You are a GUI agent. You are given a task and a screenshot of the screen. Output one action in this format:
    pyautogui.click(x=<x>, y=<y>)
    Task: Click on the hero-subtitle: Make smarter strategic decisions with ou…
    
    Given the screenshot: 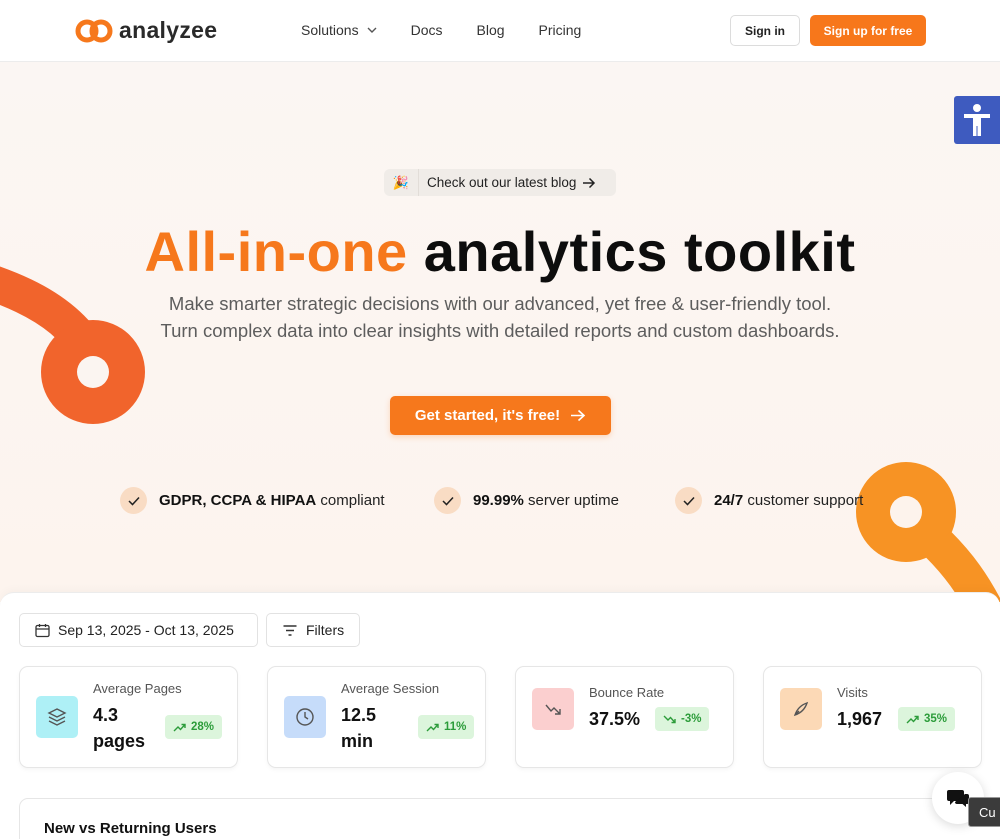 What is the action you would take?
    pyautogui.click(x=500, y=317)
    